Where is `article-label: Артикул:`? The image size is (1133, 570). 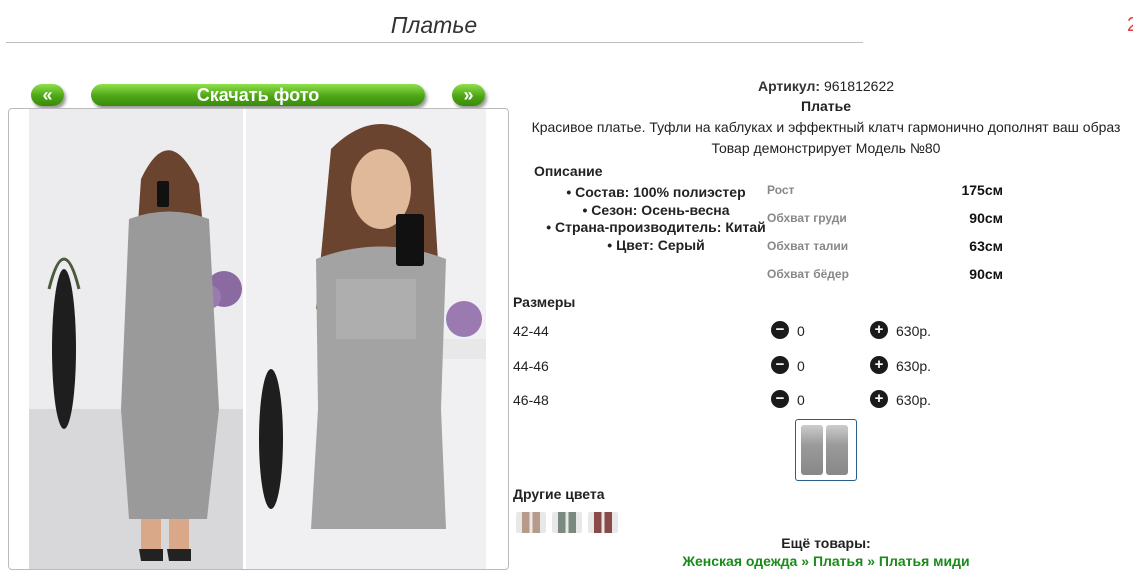
article-label: Артикул: is located at coordinates (789, 86).